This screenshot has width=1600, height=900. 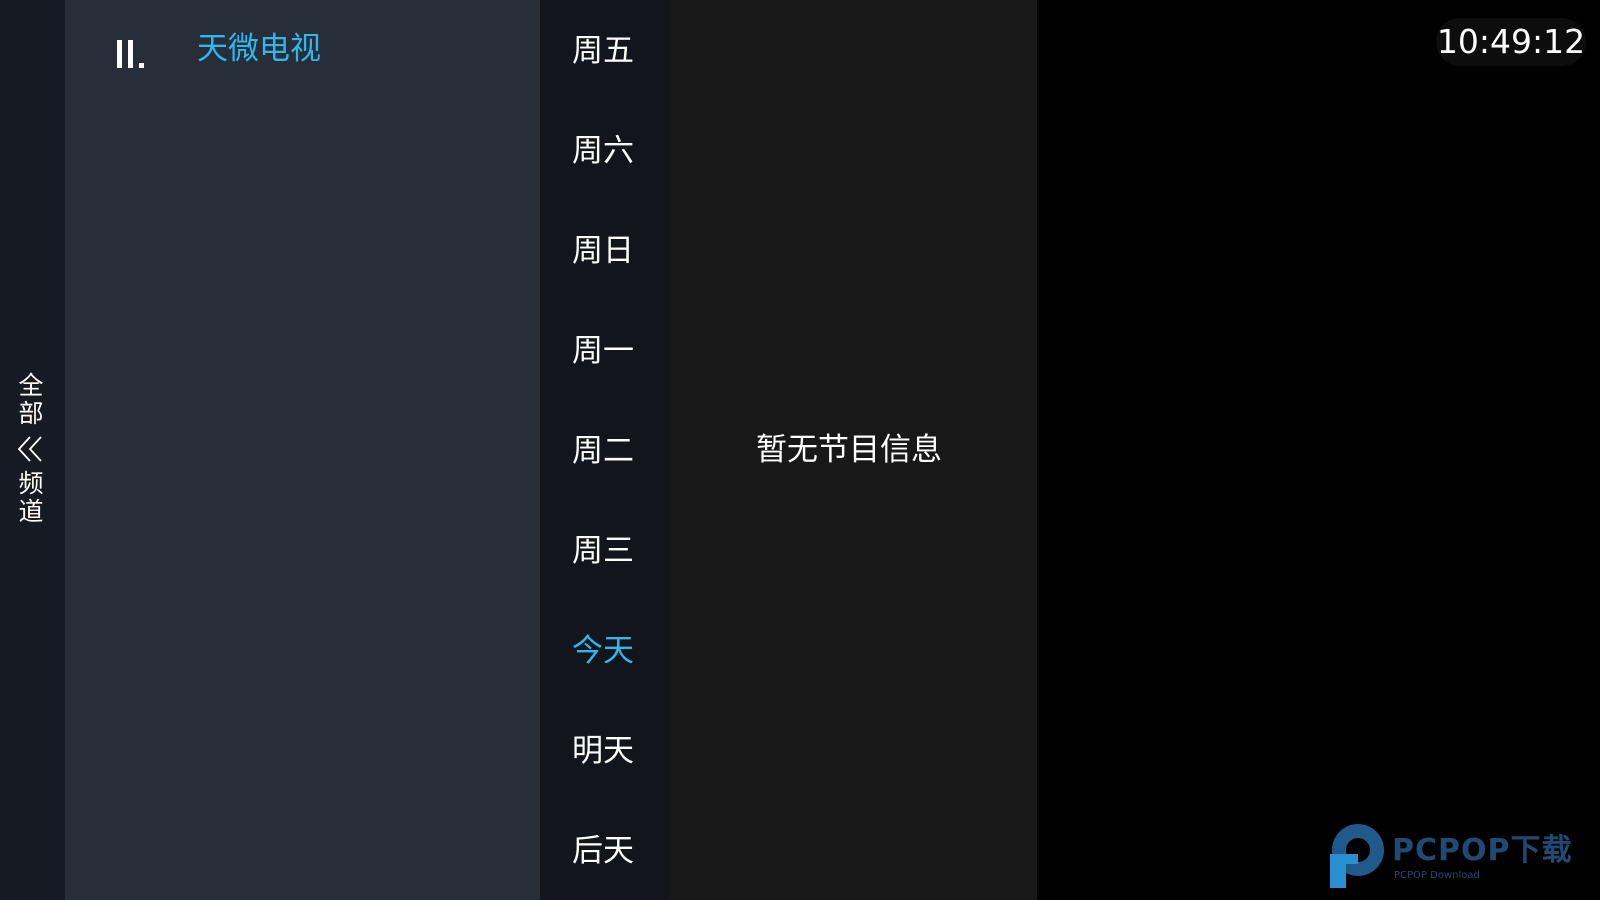 I want to click on watermark-title: PCPOP下载, so click(x=1482, y=850).